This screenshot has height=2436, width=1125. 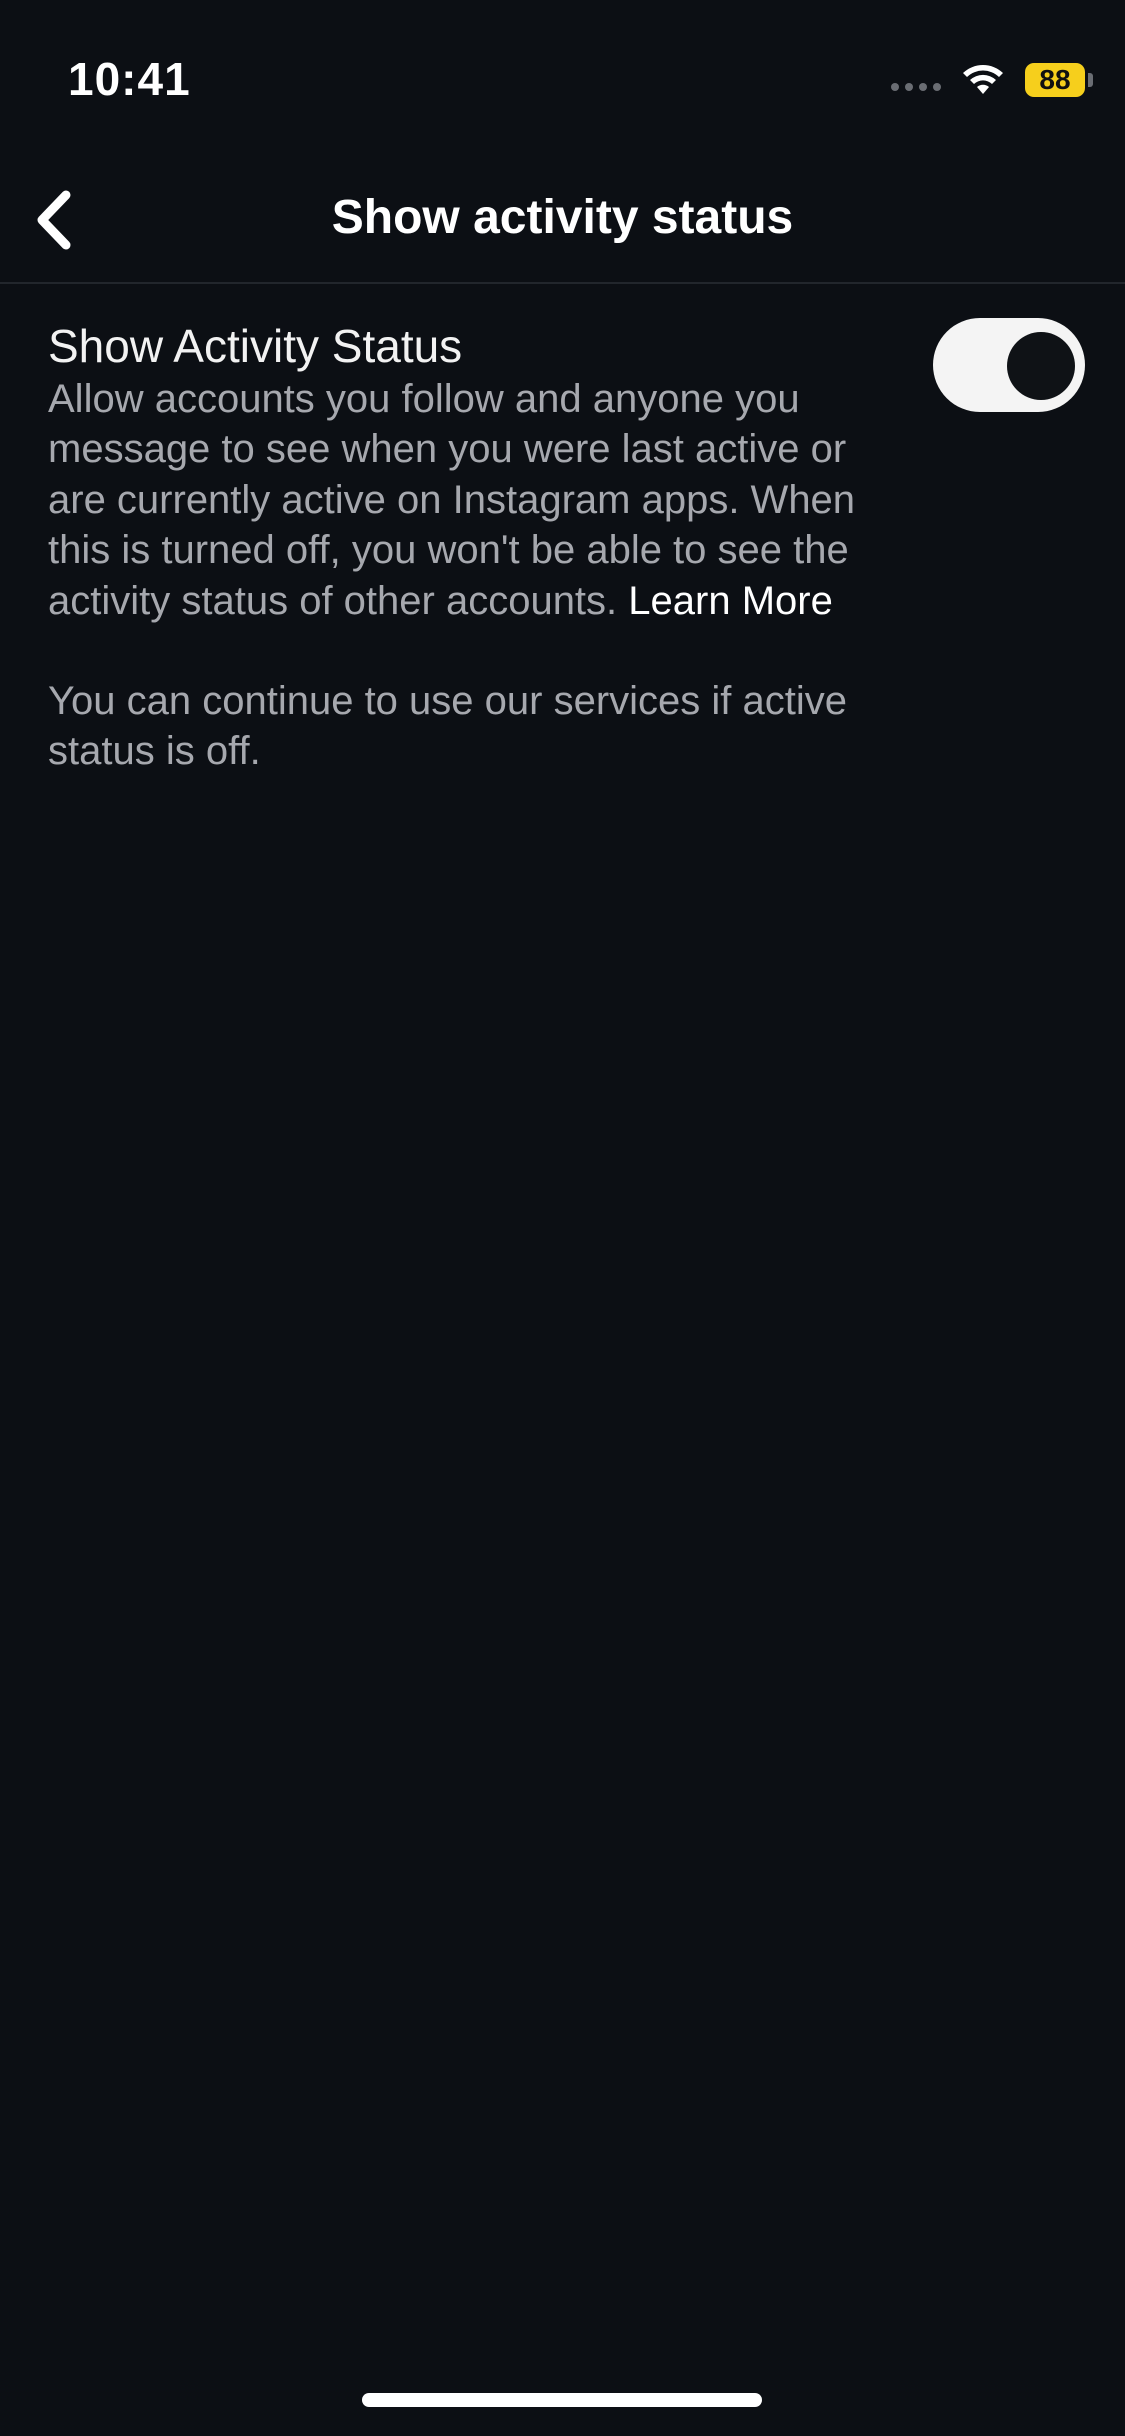 I want to click on learn-more-link: Learn More, so click(x=730, y=601).